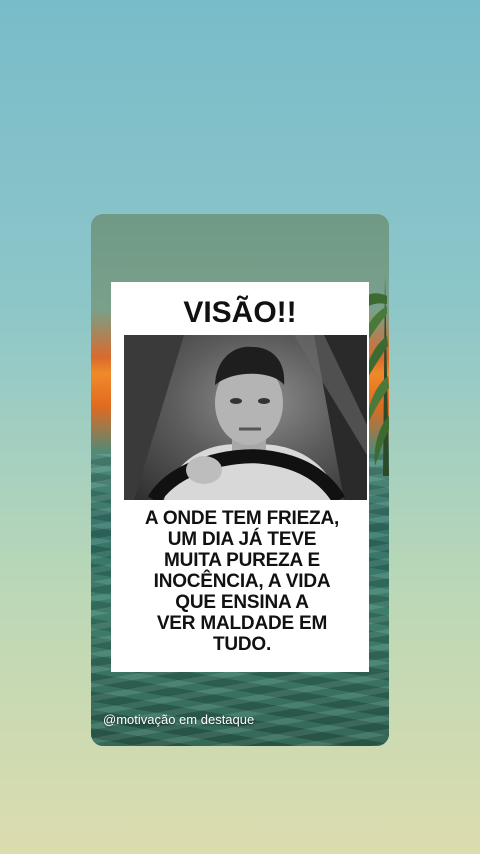  Describe the element at coordinates (242, 560) in the screenshot. I see `quote-line: MUITA PUREZA E` at that location.